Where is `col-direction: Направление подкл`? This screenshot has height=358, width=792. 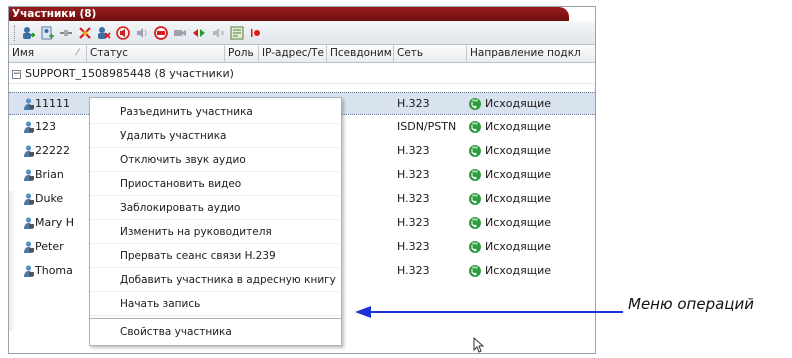
col-direction: Направление подкл is located at coordinates (531, 54).